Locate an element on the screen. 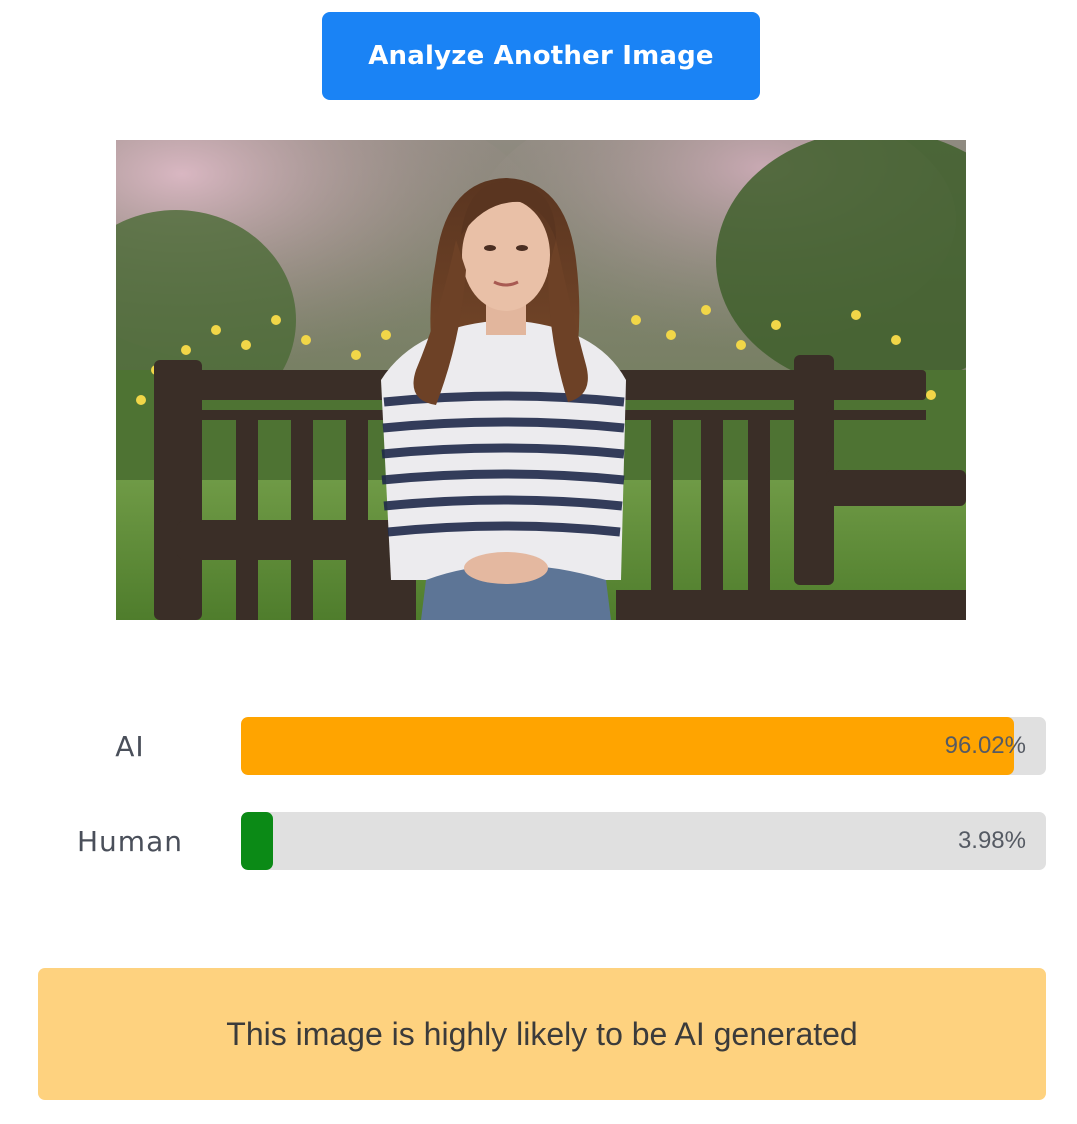 This screenshot has width=1077, height=1124. result-label: AI is located at coordinates (130, 746).